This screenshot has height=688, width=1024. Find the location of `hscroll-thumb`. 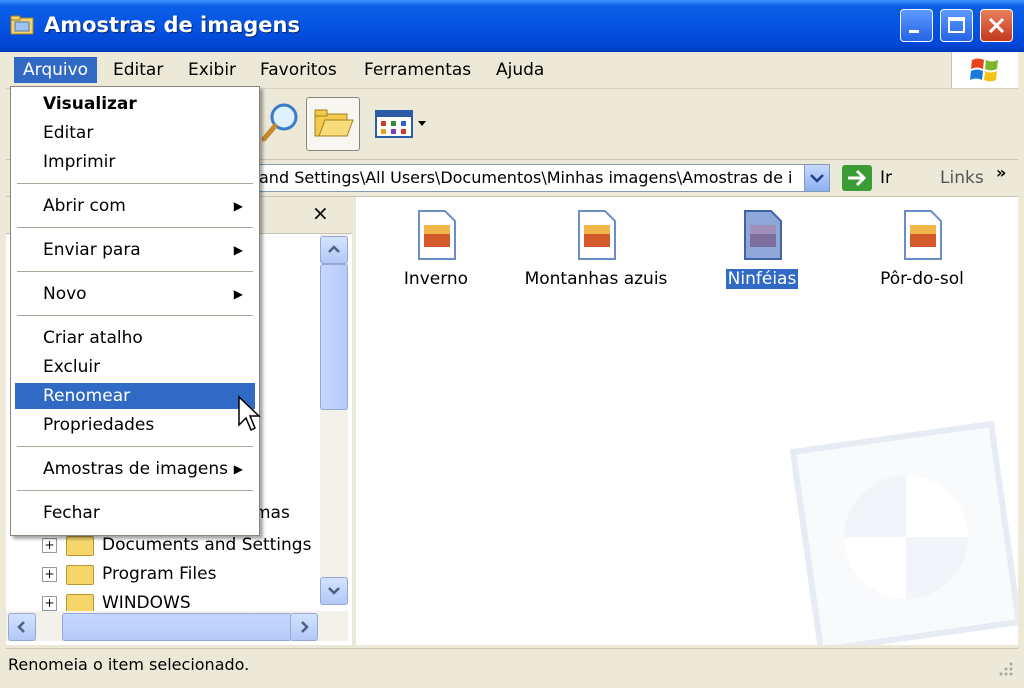

hscroll-thumb is located at coordinates (177, 627).